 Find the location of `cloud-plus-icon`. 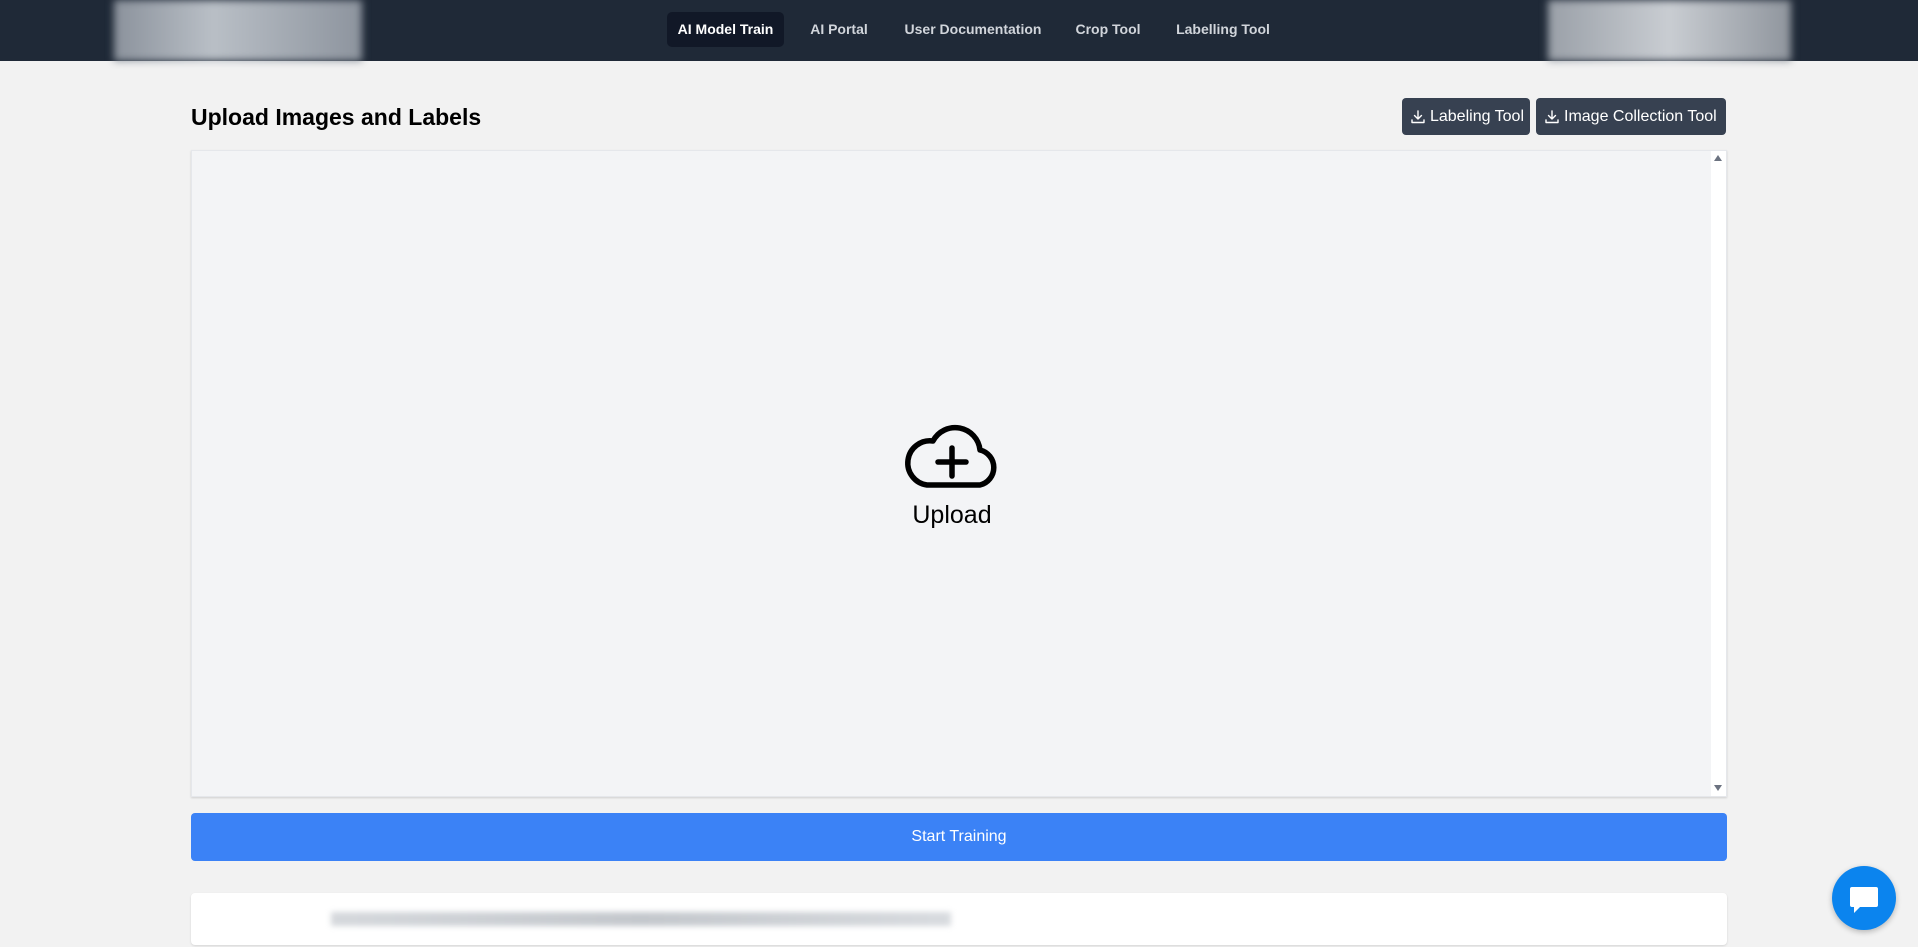

cloud-plus-icon is located at coordinates (951, 456).